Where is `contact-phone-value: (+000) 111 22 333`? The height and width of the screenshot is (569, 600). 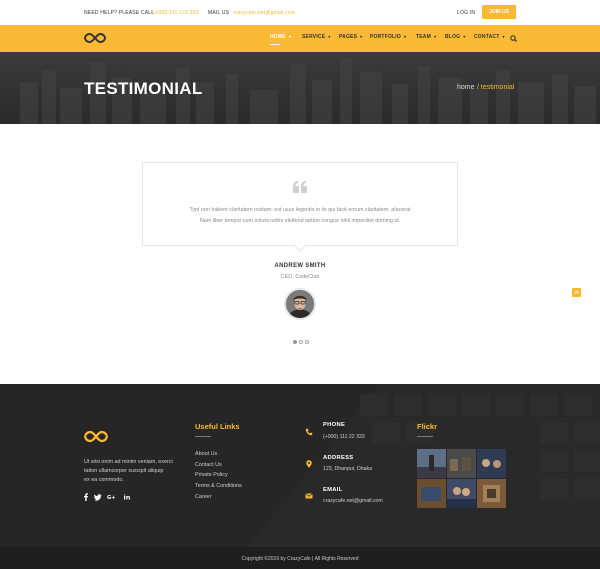
contact-phone-value: (+000) 111 22 333 is located at coordinates (344, 437).